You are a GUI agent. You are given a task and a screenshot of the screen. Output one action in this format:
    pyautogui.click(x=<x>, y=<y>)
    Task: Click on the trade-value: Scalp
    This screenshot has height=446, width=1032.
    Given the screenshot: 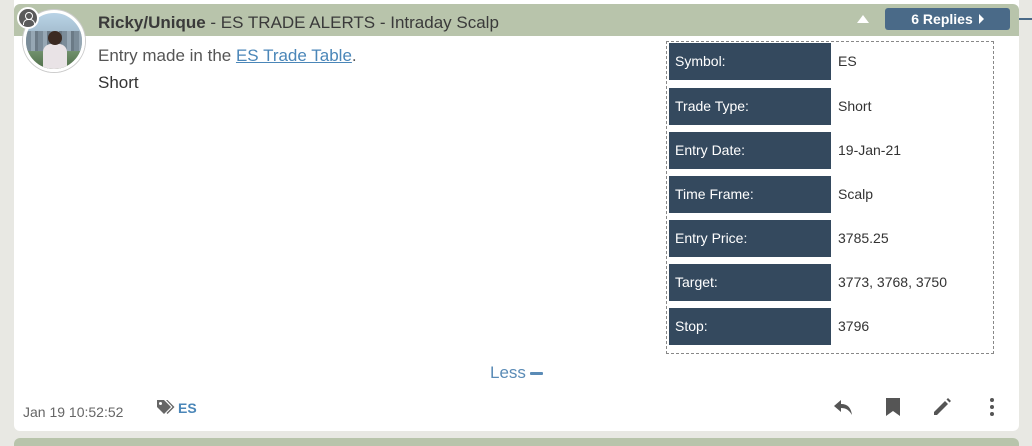 What is the action you would take?
    pyautogui.click(x=856, y=194)
    